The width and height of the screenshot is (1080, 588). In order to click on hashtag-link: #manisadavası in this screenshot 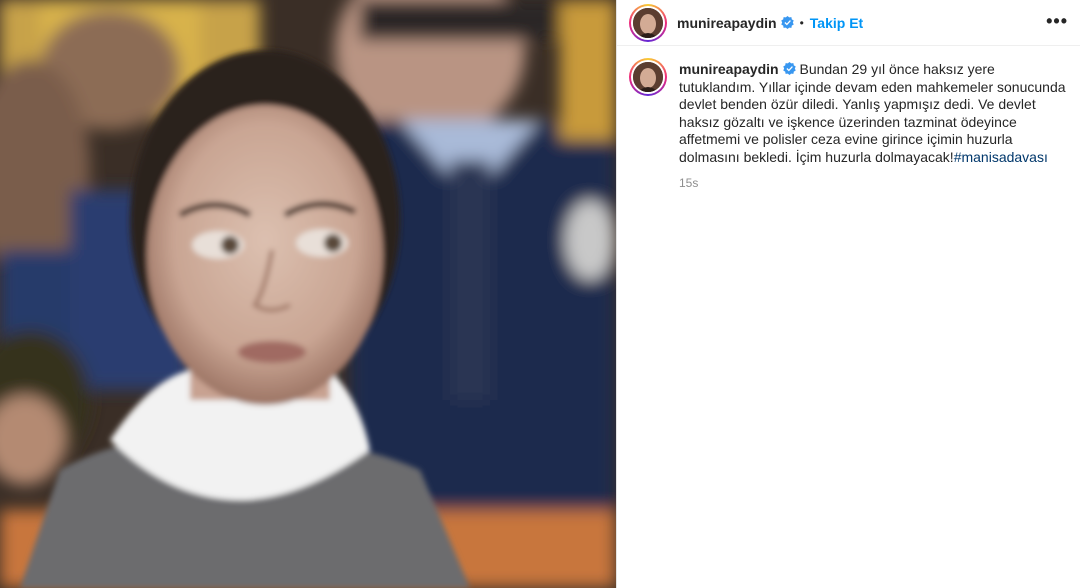, I will do `click(1001, 157)`.